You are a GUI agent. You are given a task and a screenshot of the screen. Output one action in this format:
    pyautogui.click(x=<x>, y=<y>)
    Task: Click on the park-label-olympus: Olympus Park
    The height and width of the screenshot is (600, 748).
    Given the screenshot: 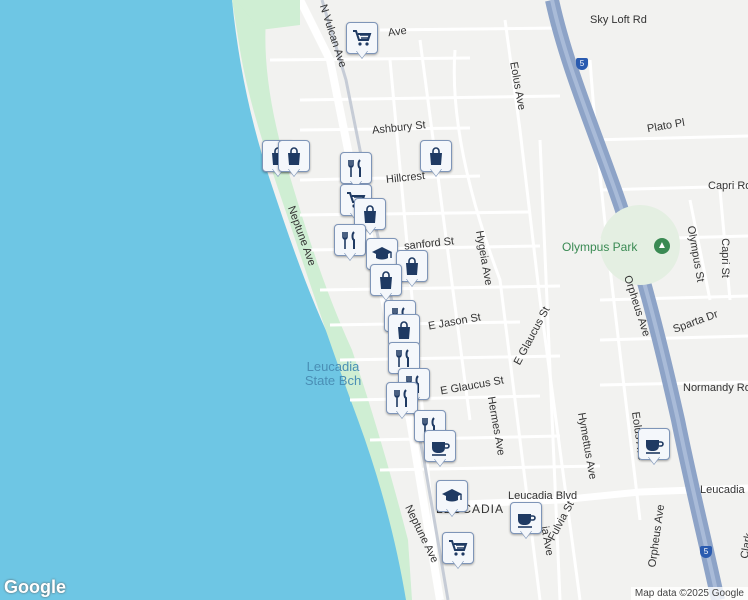 What is the action you would take?
    pyautogui.click(x=600, y=247)
    